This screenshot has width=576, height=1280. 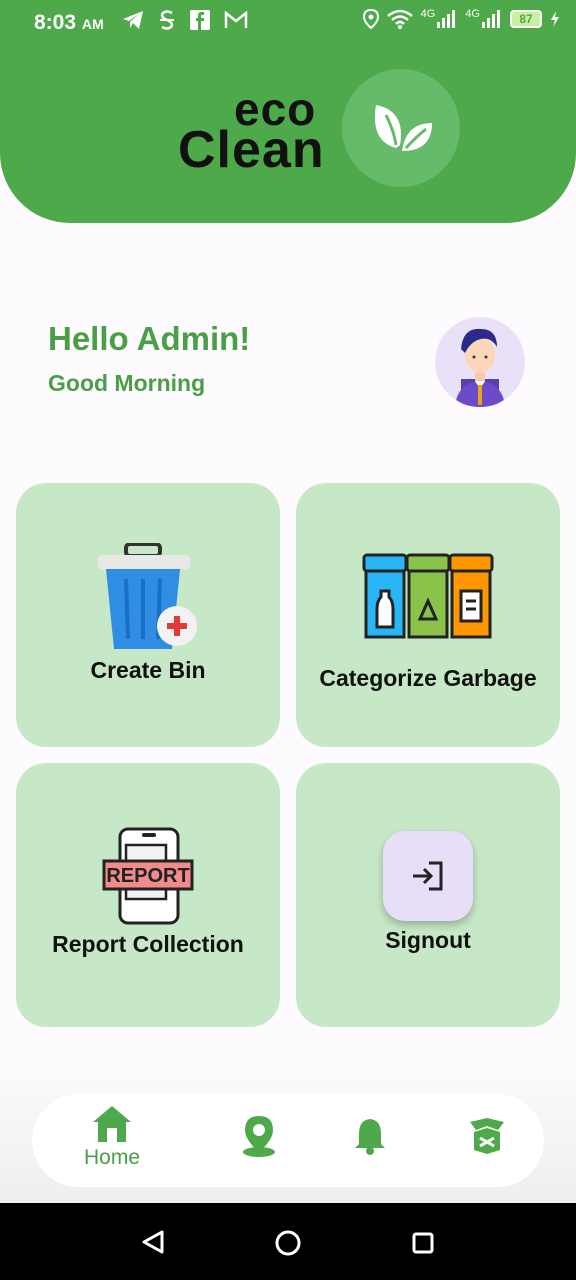 I want to click on box-icon, so click(x=487, y=1136).